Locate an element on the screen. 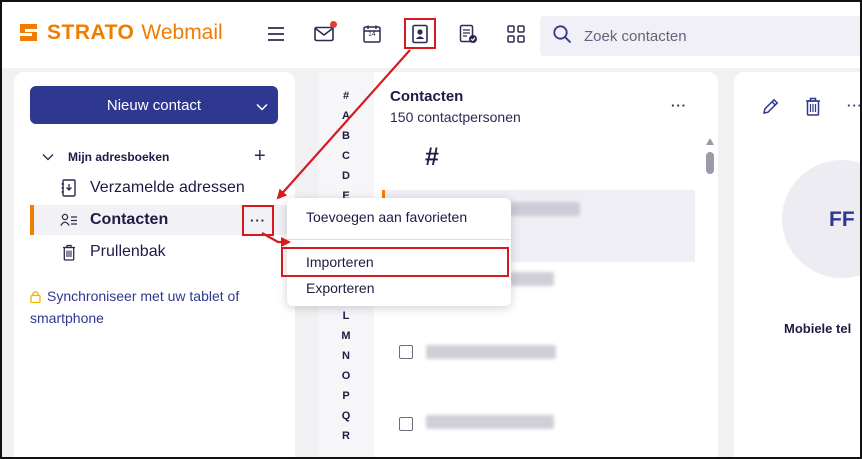  chevron-down-icon is located at coordinates (262, 106).